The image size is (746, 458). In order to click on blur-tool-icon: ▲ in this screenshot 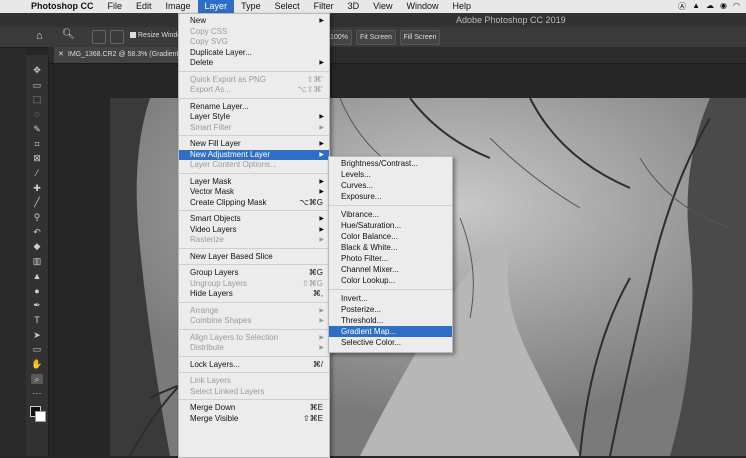, I will do `click(37, 276)`.